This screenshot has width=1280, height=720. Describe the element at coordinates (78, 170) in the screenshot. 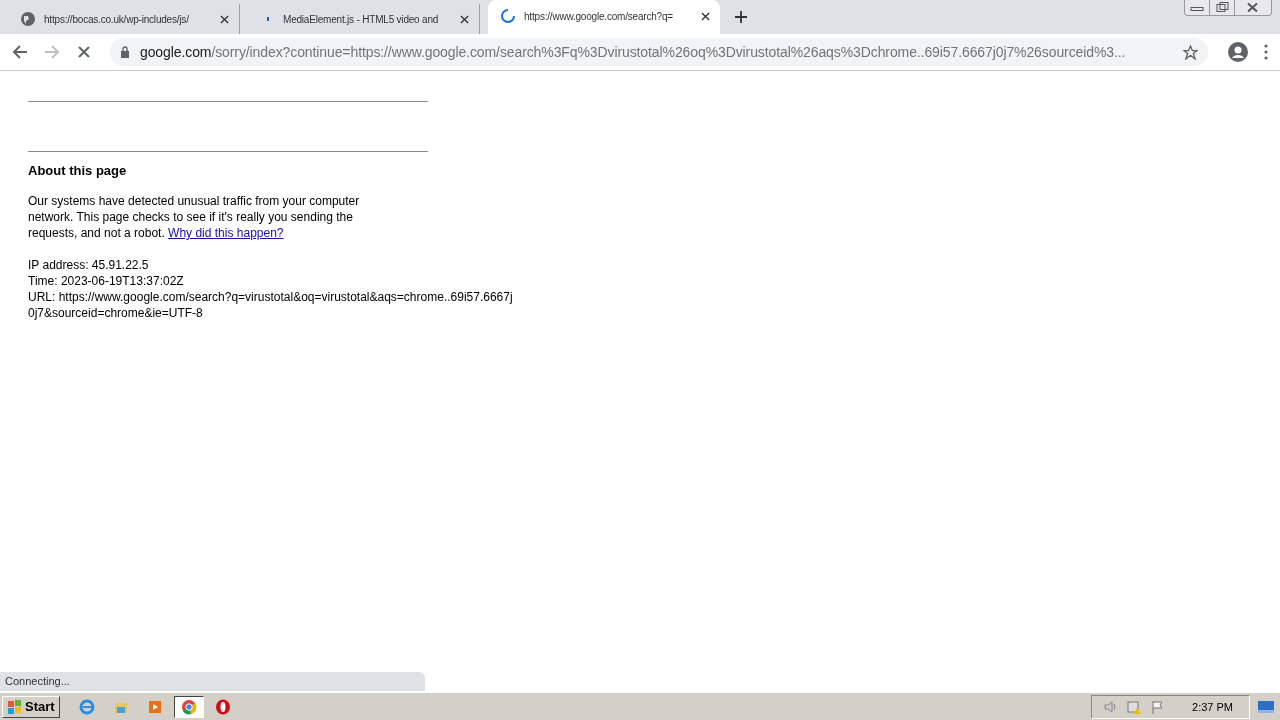

I see `page-heading: About this page` at that location.